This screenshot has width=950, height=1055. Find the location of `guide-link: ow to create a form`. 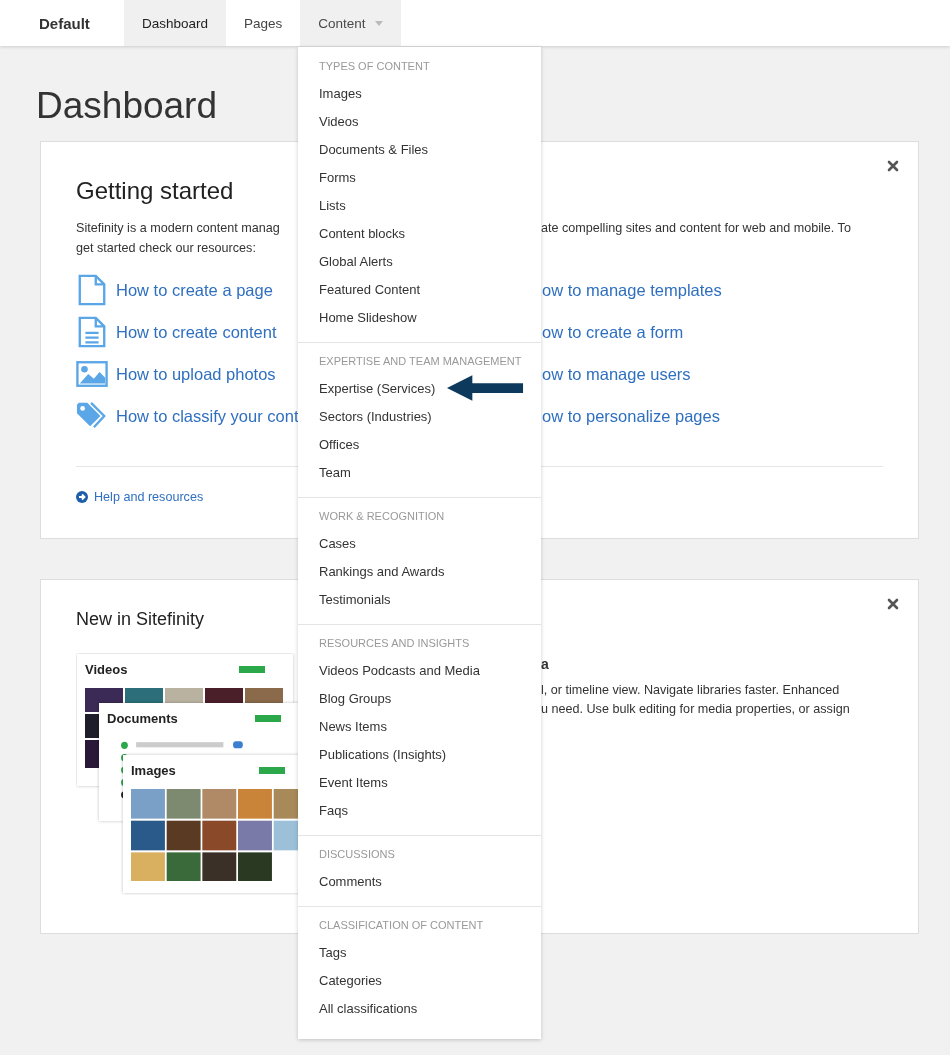

guide-link: ow to create a form is located at coordinates (613, 332).